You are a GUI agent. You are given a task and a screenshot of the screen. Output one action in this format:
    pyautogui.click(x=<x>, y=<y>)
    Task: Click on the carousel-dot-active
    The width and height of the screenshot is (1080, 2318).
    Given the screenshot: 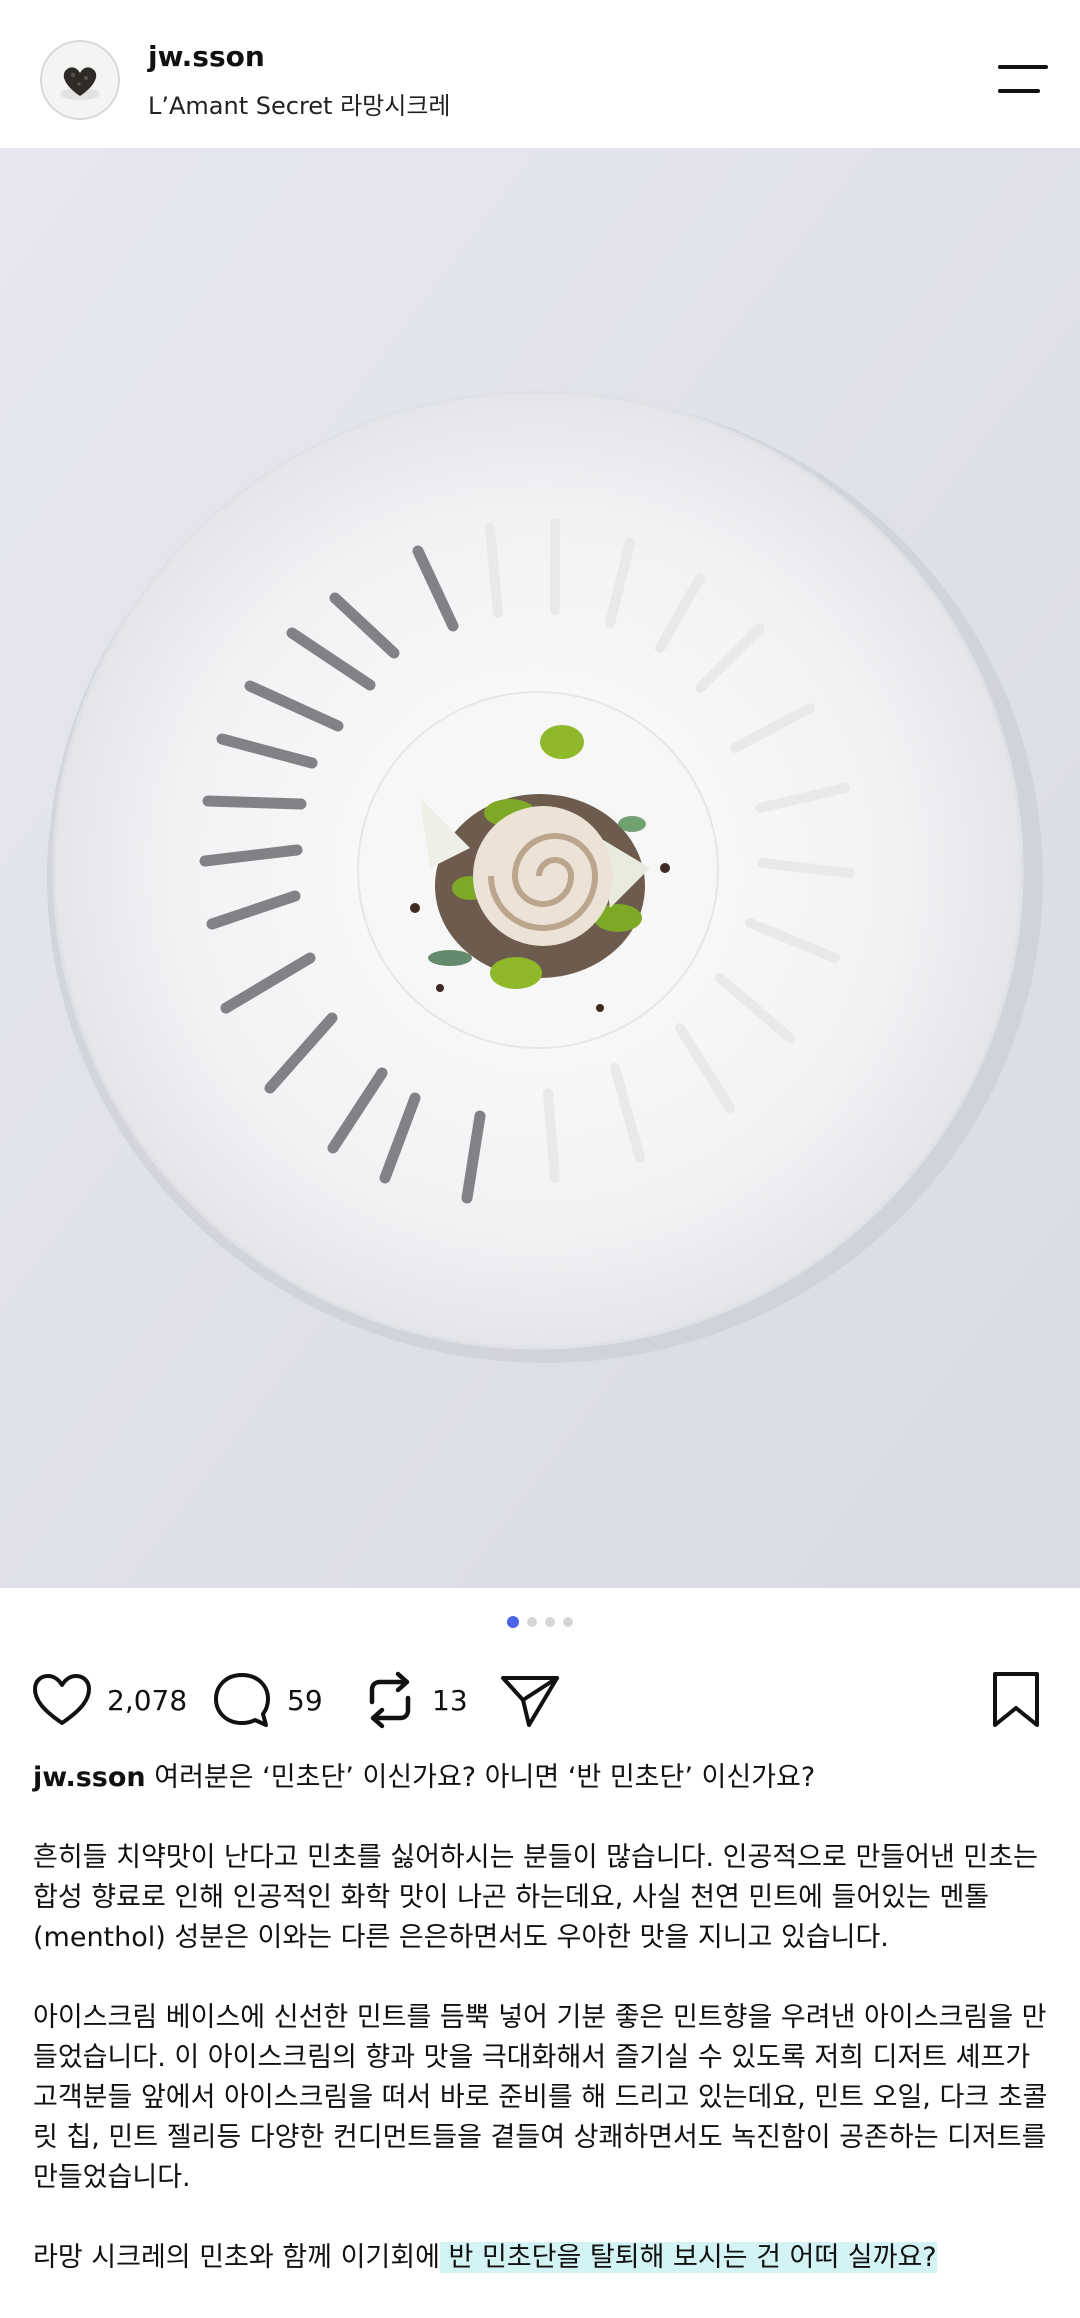 What is the action you would take?
    pyautogui.click(x=513, y=1622)
    